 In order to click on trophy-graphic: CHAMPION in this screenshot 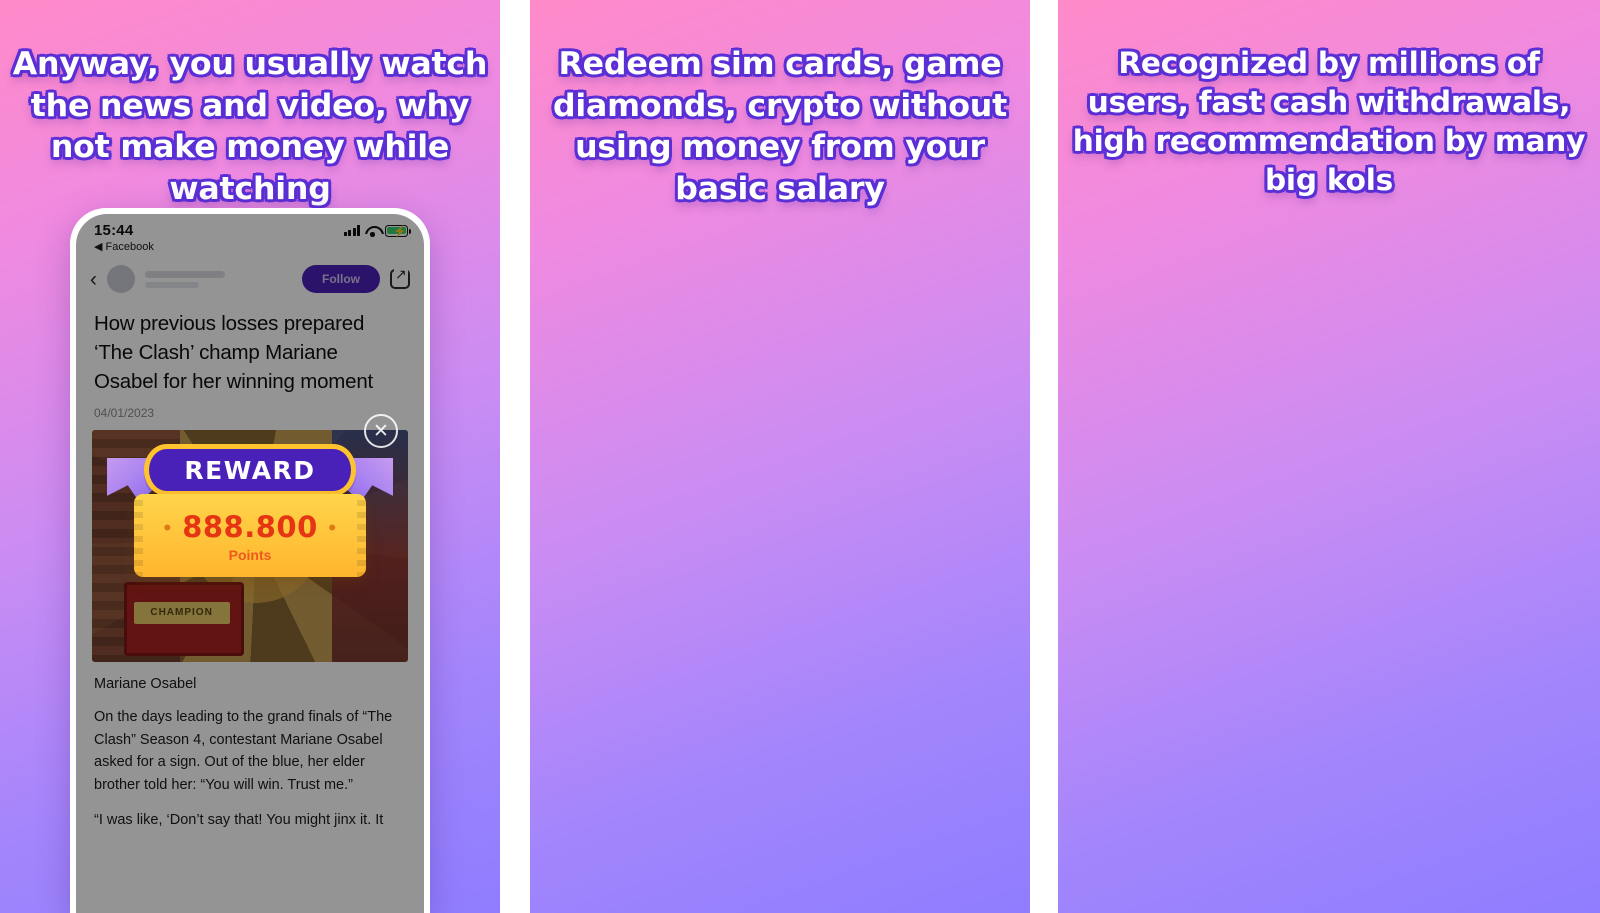, I will do `click(183, 619)`.